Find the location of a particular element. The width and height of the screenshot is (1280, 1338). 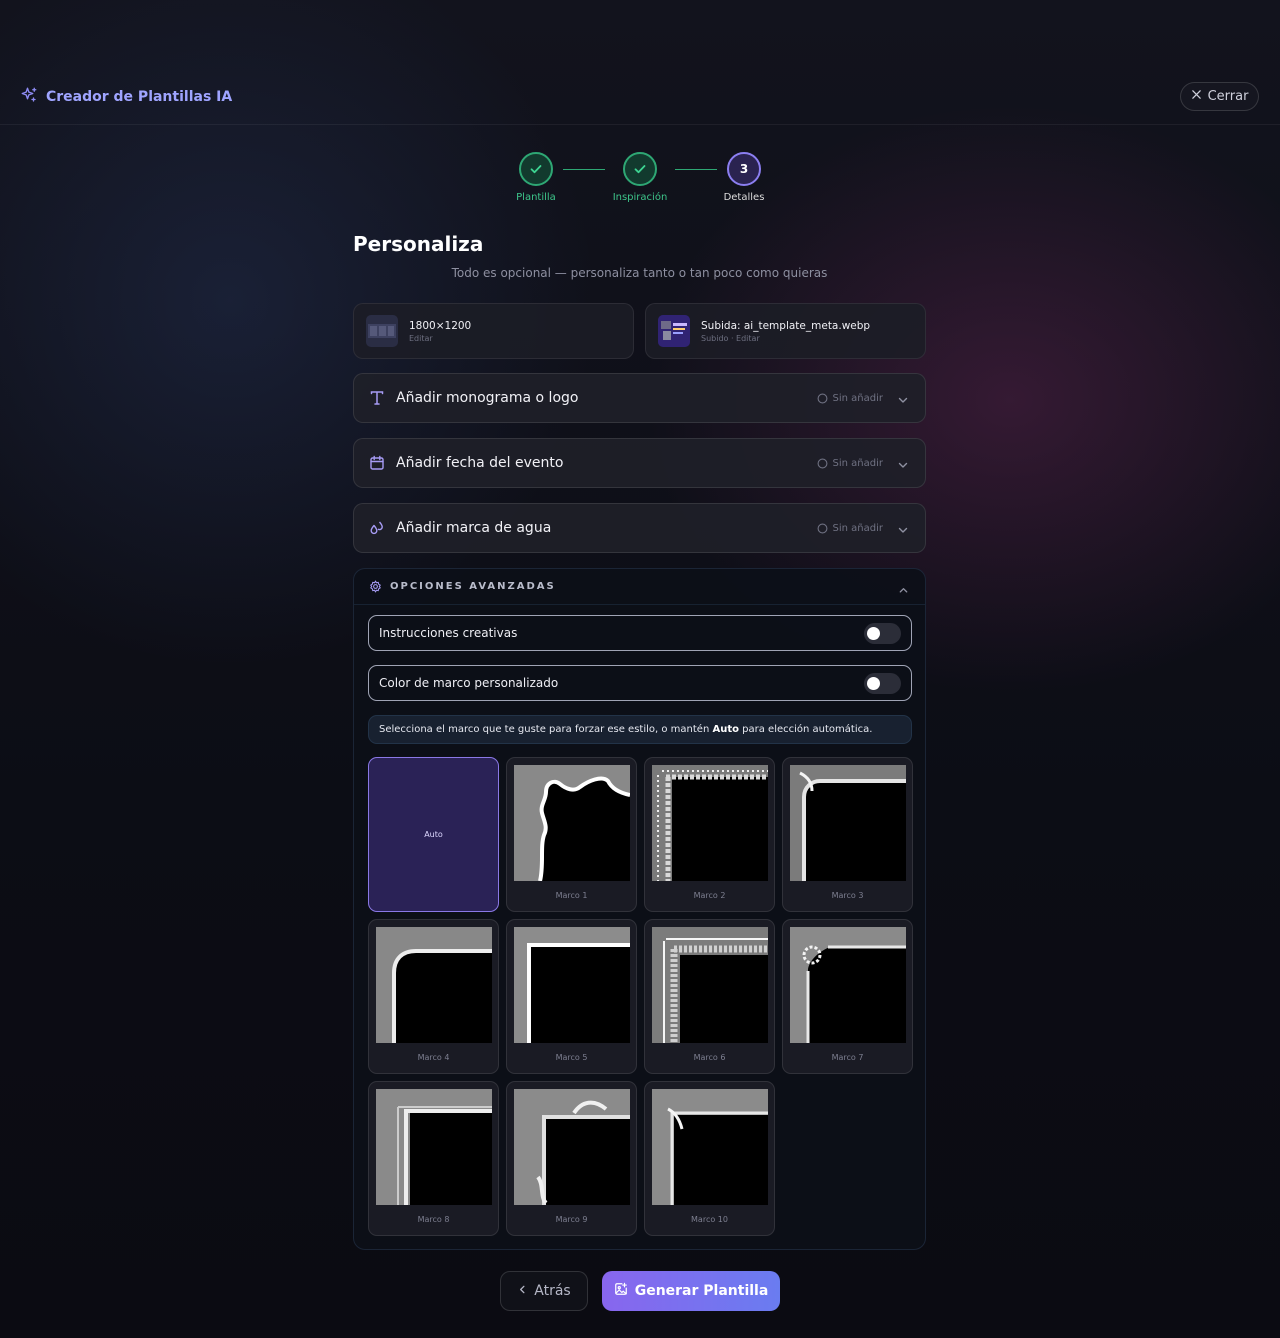

close-button: Cerrar is located at coordinates (1219, 96).